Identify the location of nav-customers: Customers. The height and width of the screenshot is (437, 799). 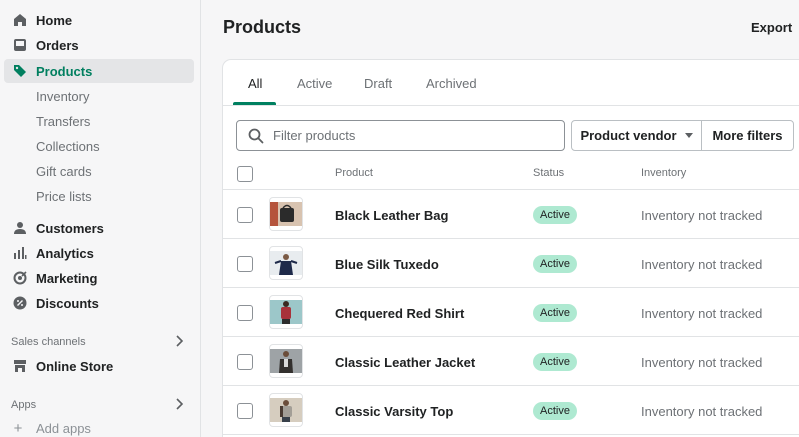
(52, 228).